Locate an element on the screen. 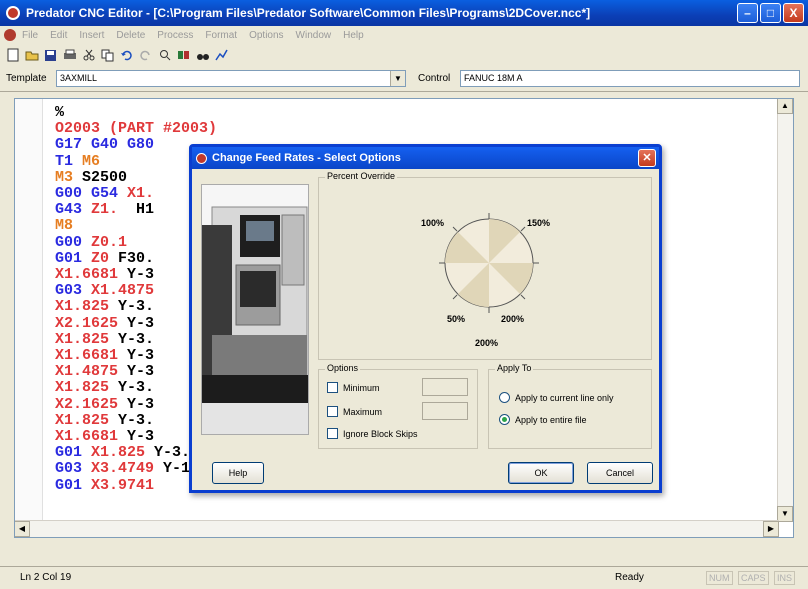  control-field: FANUC 18M A is located at coordinates (630, 78).